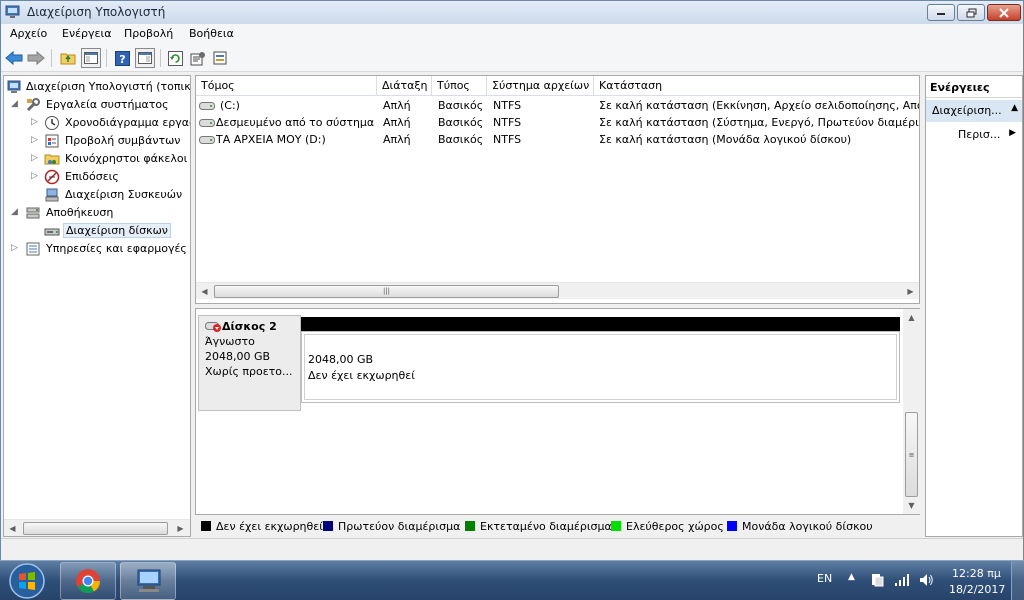 Image resolution: width=1024 pixels, height=600 pixels. I want to click on column-header-filesystem: Σύστημα αρχείων, so click(540, 85).